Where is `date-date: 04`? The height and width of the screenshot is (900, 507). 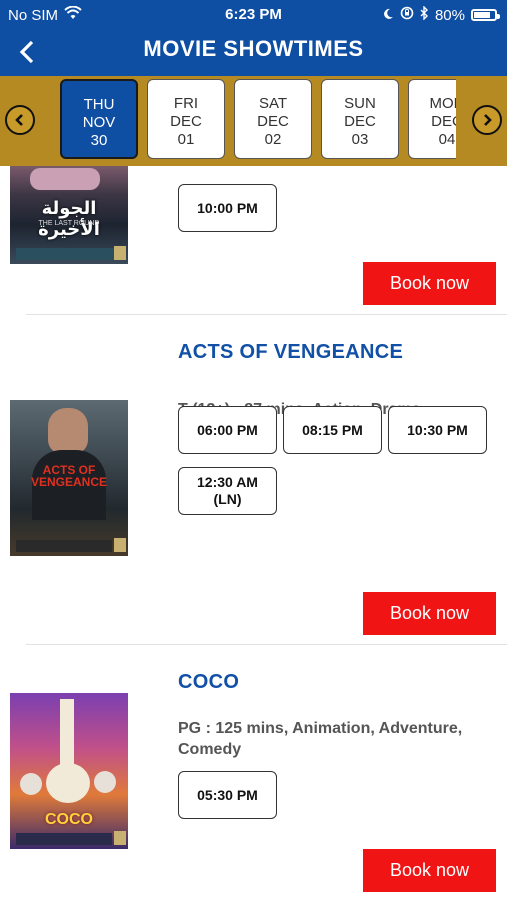 date-date: 04 is located at coordinates (447, 139).